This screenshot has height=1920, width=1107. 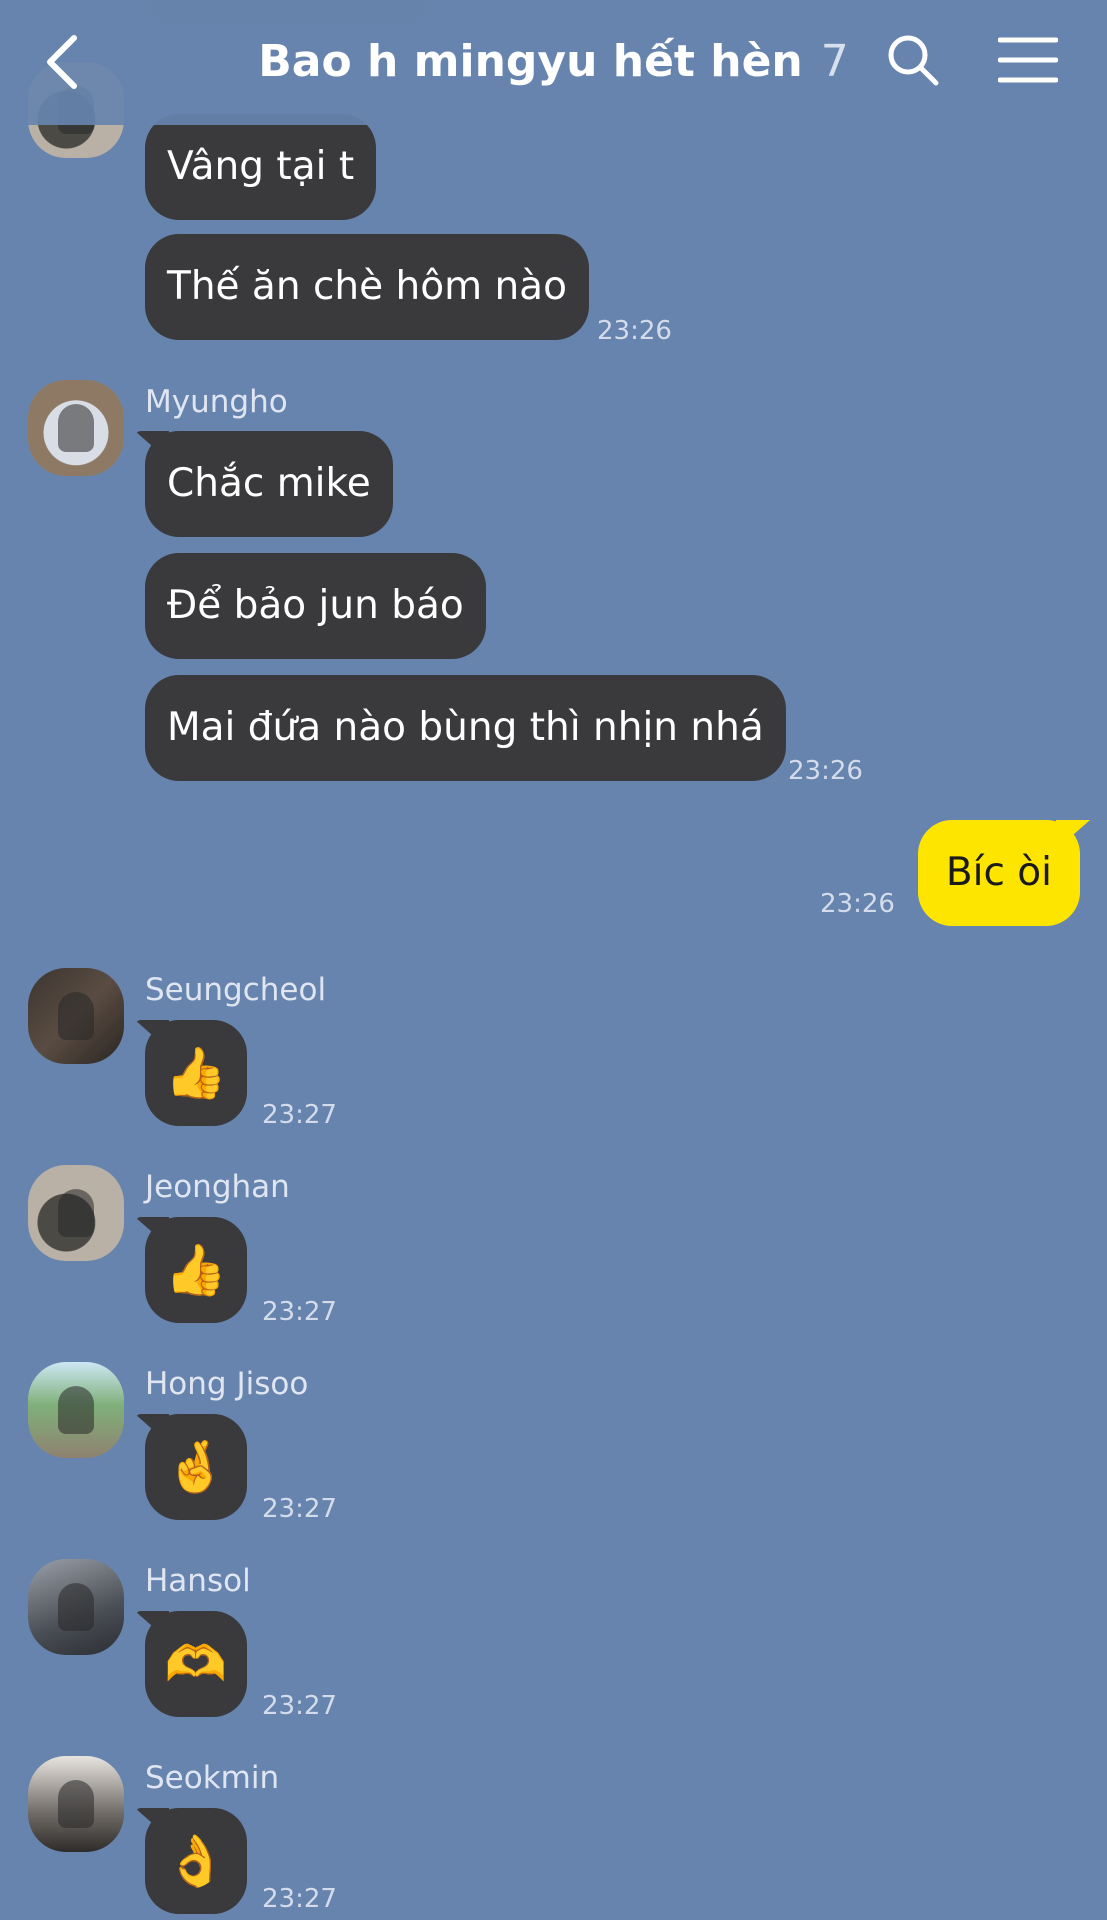 I want to click on message-bubble: Thế ăn chè hôm nào, so click(x=367, y=287).